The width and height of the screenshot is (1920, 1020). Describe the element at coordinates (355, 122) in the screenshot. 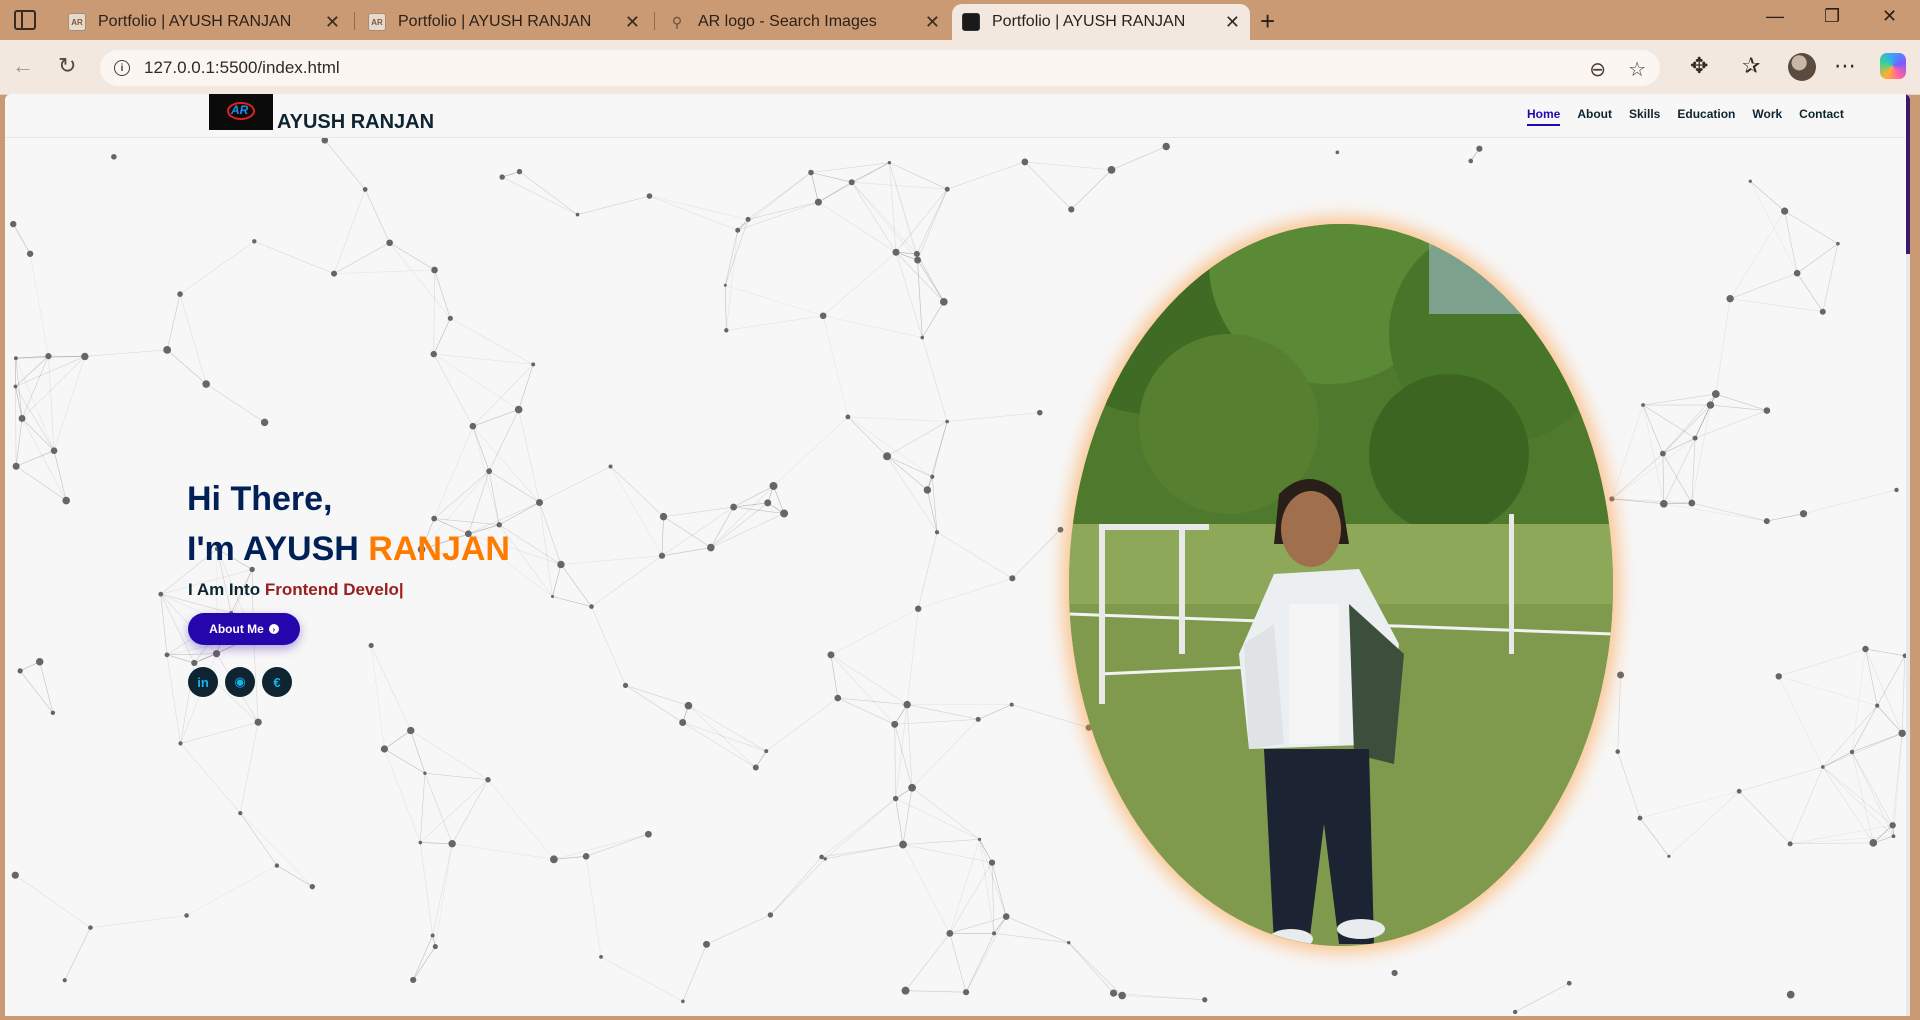

I see `brand-name: AYUSH RANJAN` at that location.